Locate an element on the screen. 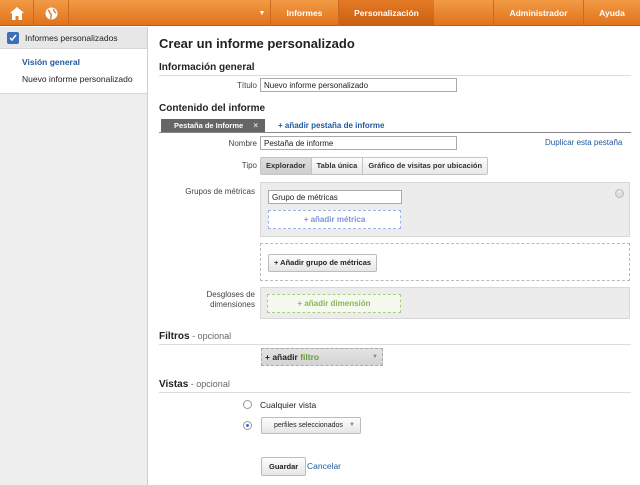 The image size is (640, 485). sidebar-section-title: Informes personalizados is located at coordinates (71, 37).